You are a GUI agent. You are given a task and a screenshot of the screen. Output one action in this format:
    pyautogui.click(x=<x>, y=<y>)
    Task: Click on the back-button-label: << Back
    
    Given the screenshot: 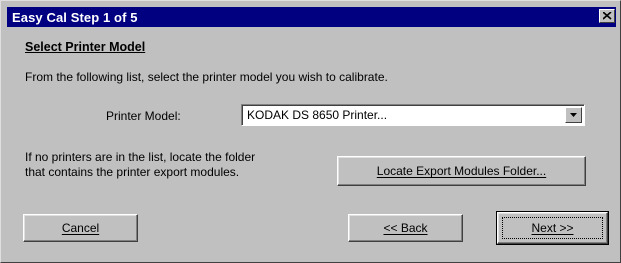 What is the action you would take?
    pyautogui.click(x=405, y=228)
    